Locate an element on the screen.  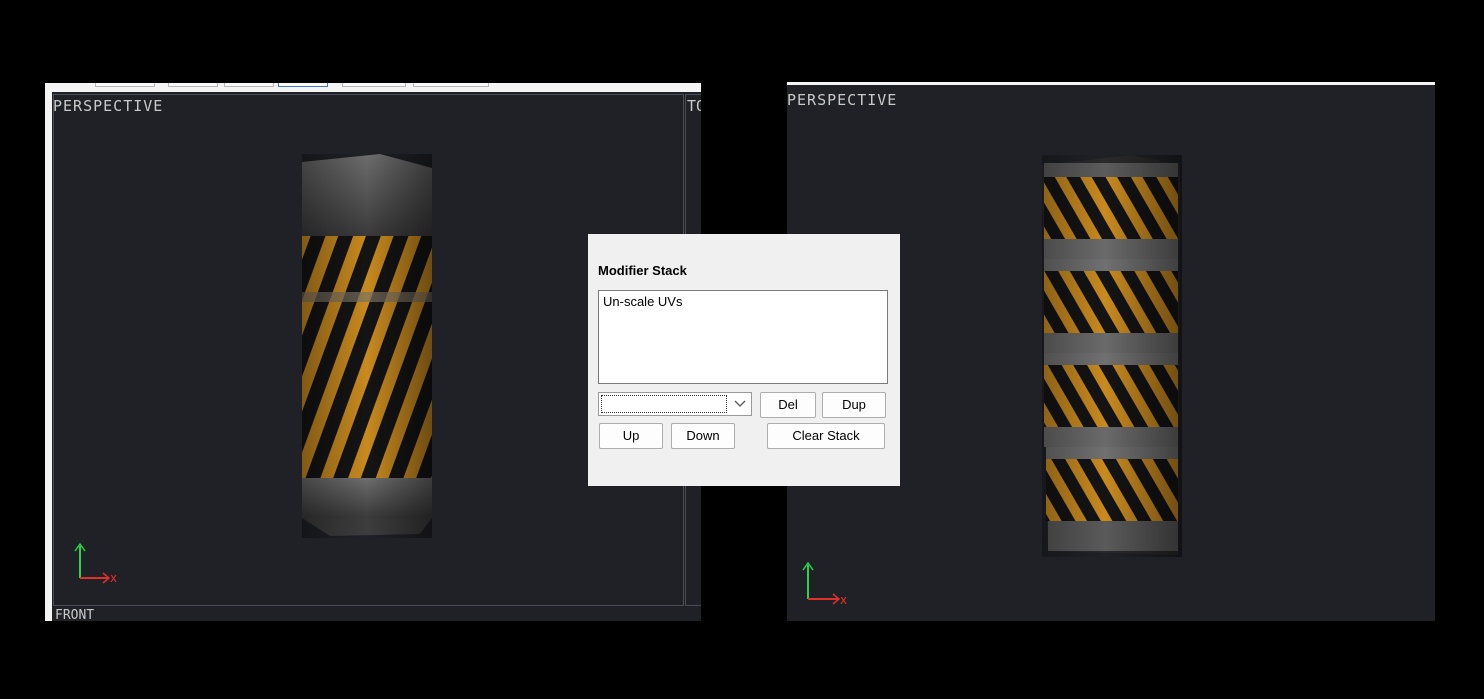
modifier-select is located at coordinates (675, 404).